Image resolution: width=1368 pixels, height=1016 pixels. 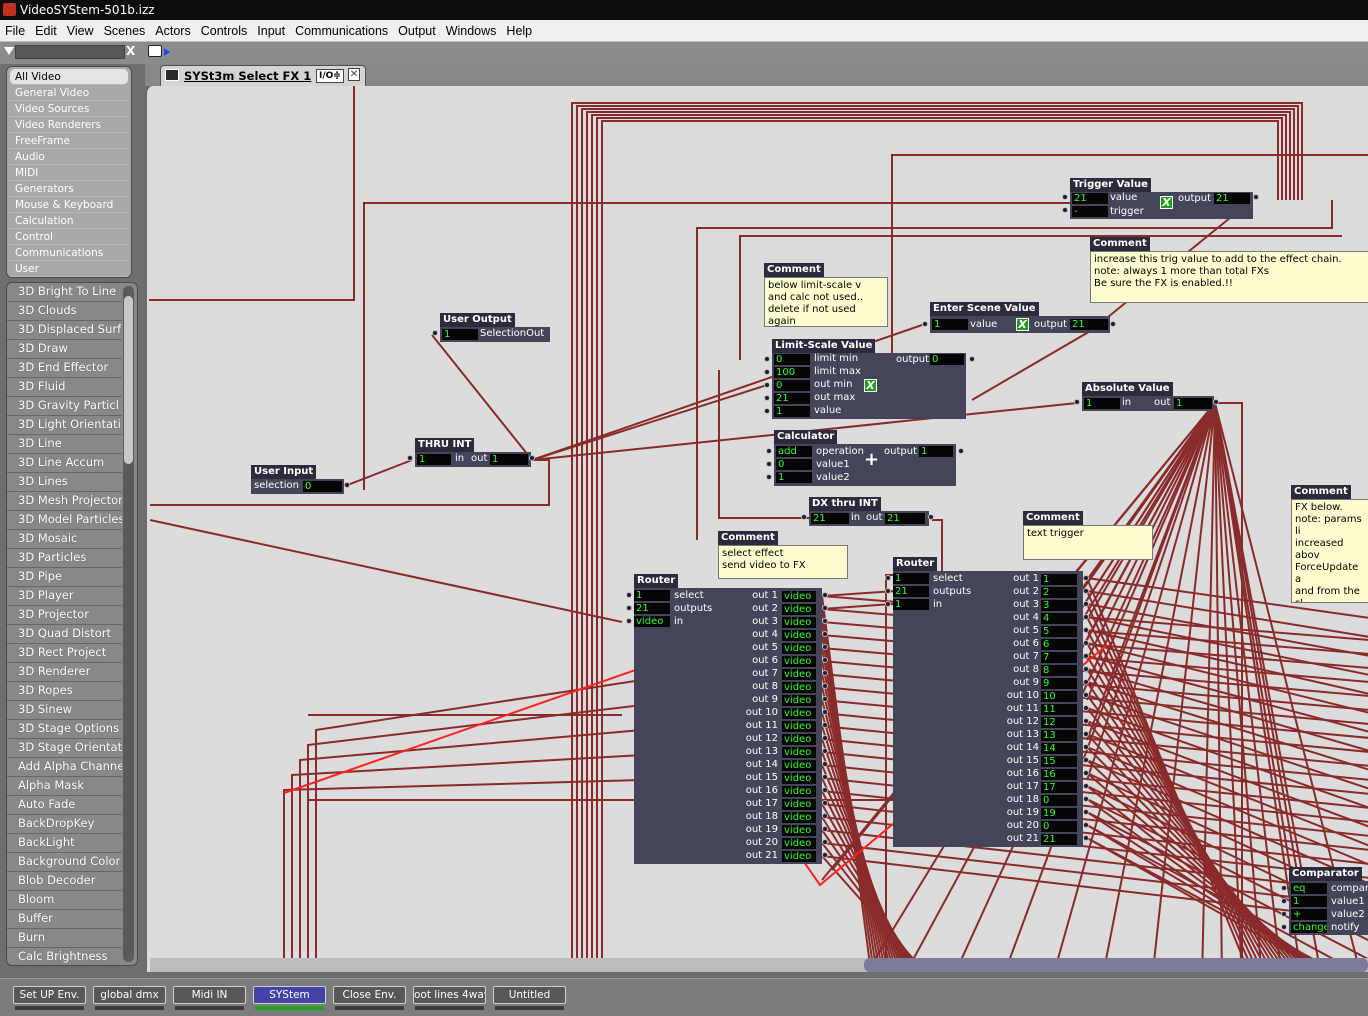 What do you see at coordinates (129, 995) in the screenshot?
I see `scene-button: global dmx` at bounding box center [129, 995].